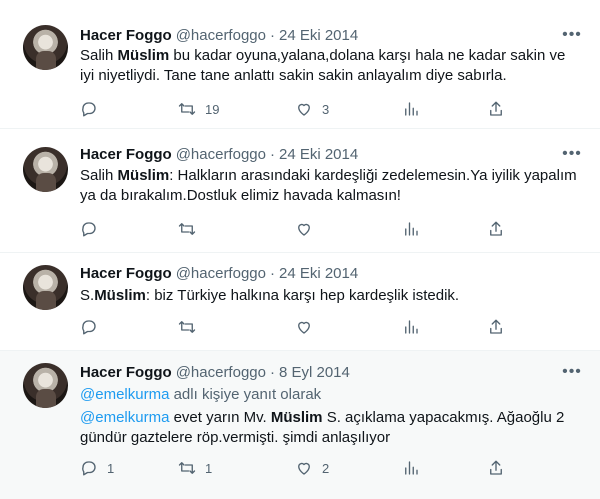 Image resolution: width=600 pixels, height=499 pixels. Describe the element at coordinates (245, 394) in the screenshot. I see `reply-context-text: adlı kişiye yanıt olarak` at that location.